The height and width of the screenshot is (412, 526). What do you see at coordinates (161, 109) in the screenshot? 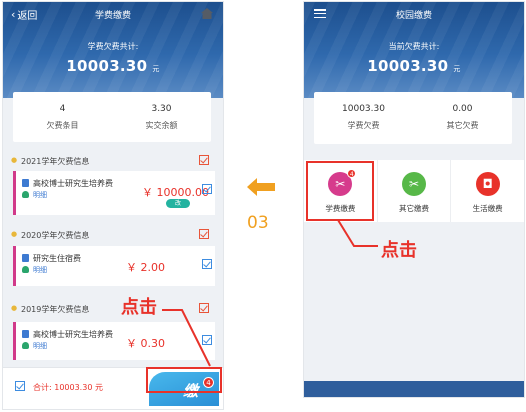
I see `summary-value: 3.30` at bounding box center [161, 109].